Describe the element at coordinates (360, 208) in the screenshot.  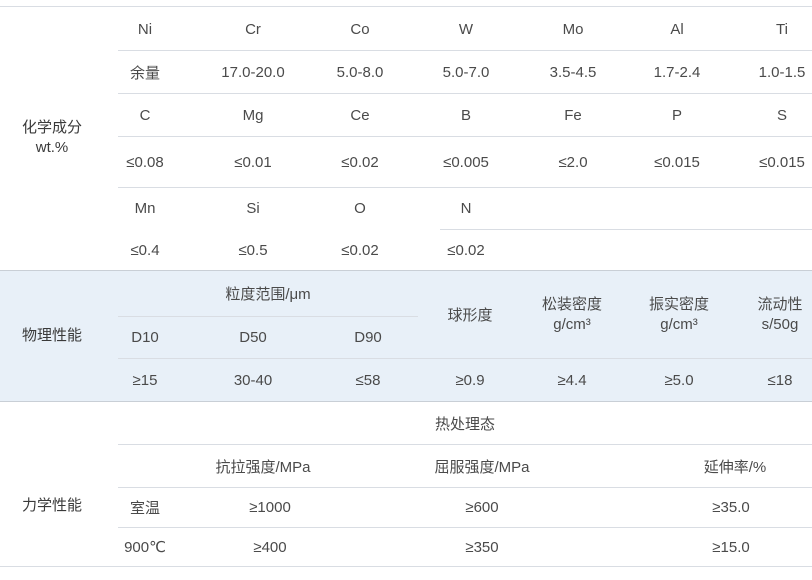
I see `element-name: O` at that location.